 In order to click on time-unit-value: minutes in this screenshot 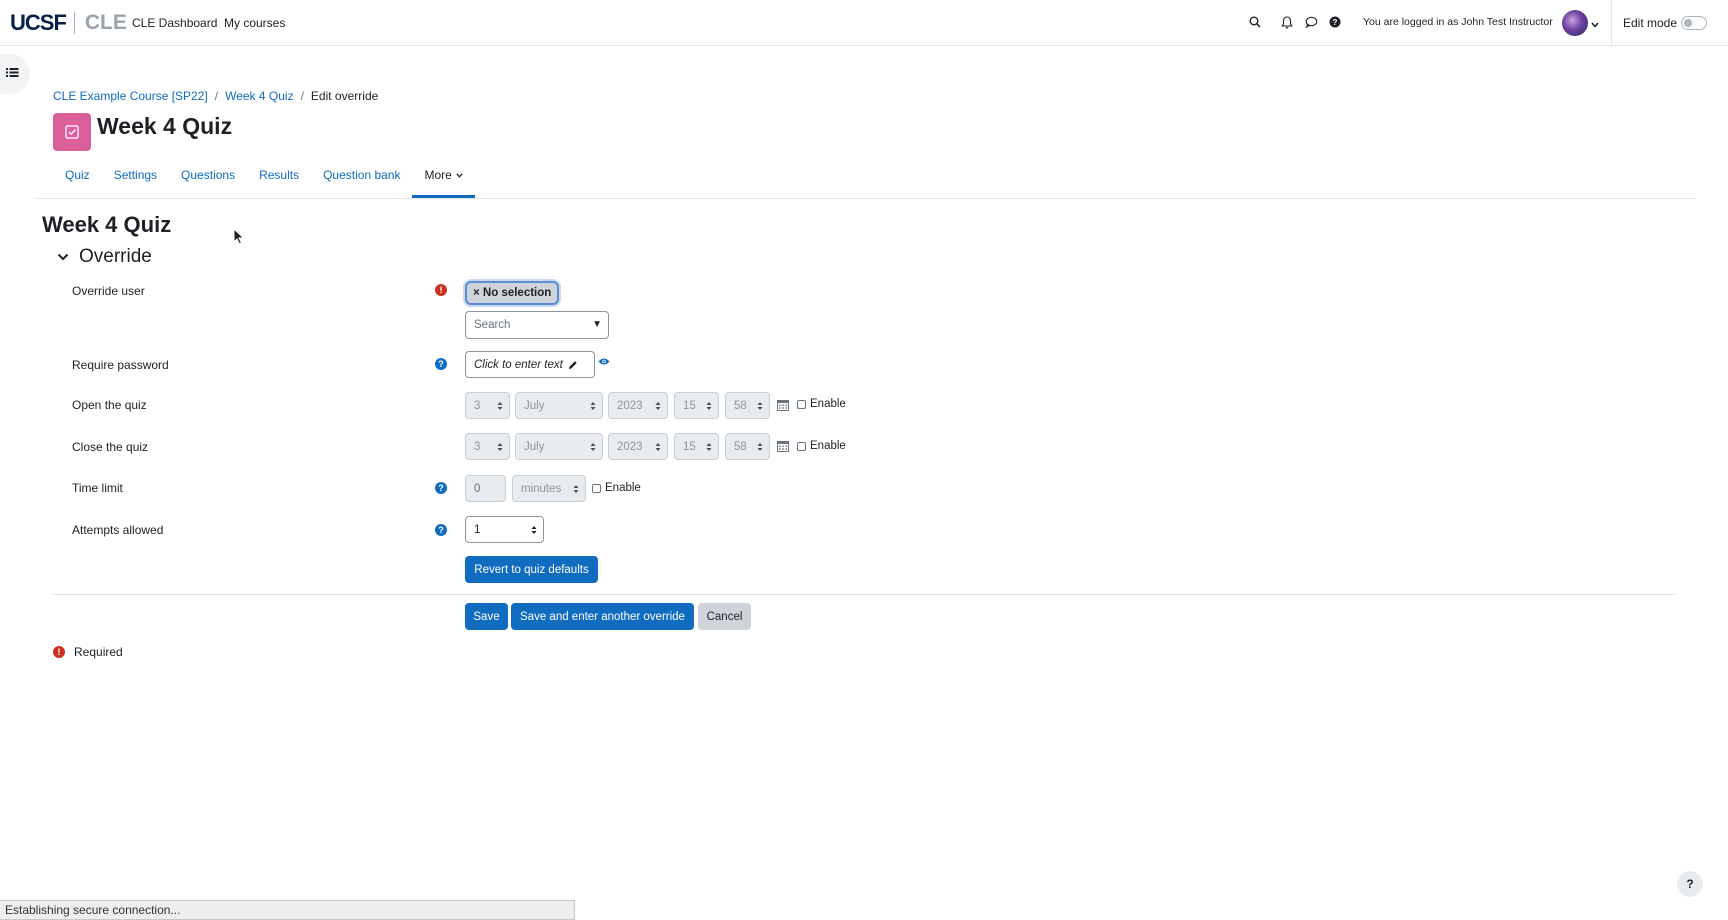, I will do `click(541, 488)`.